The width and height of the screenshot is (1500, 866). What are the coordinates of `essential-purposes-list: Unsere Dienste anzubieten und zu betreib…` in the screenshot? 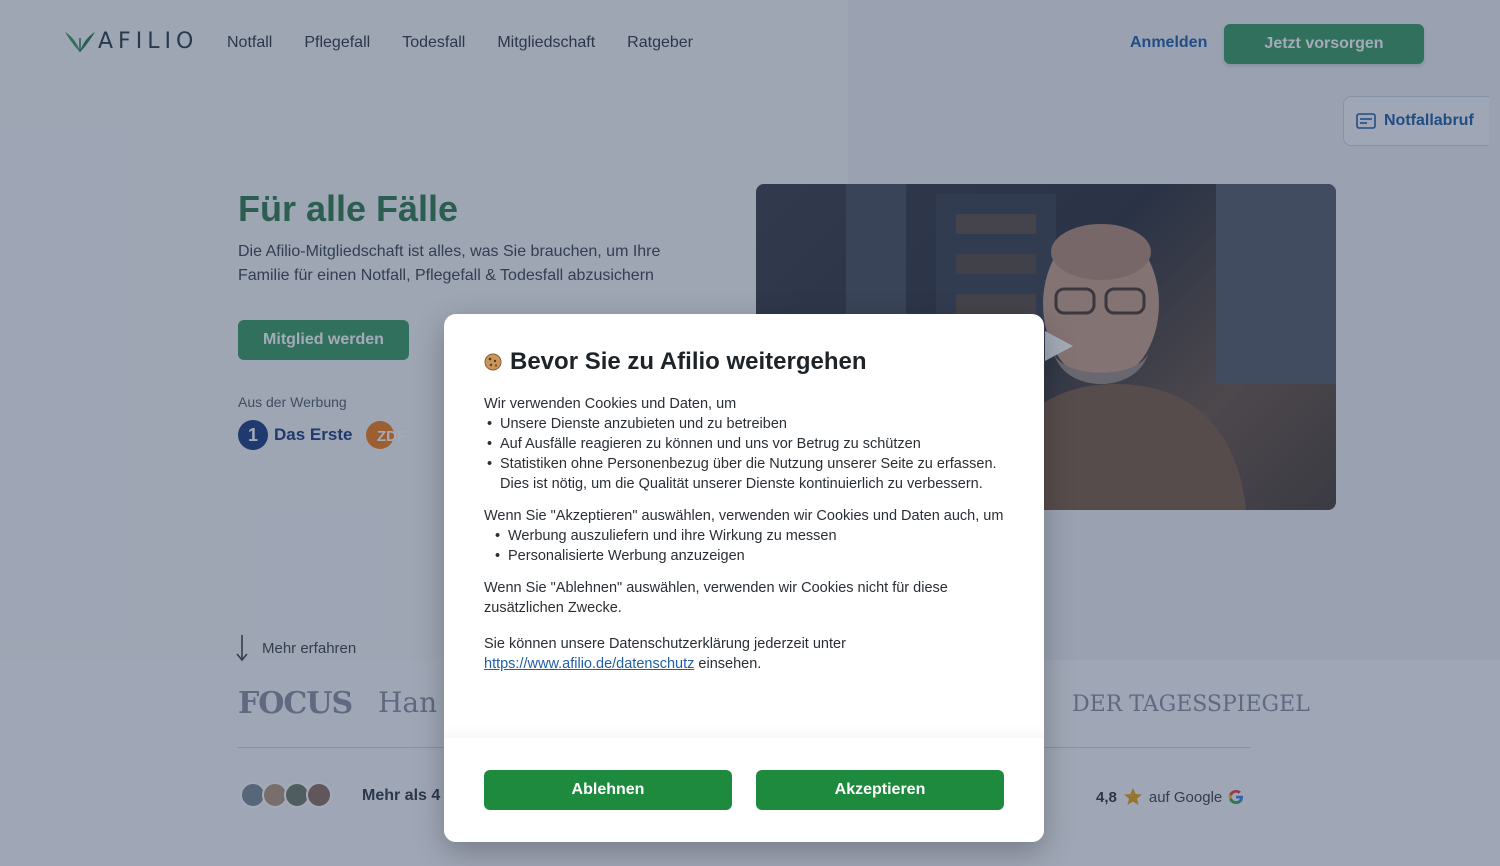 It's located at (745, 454).